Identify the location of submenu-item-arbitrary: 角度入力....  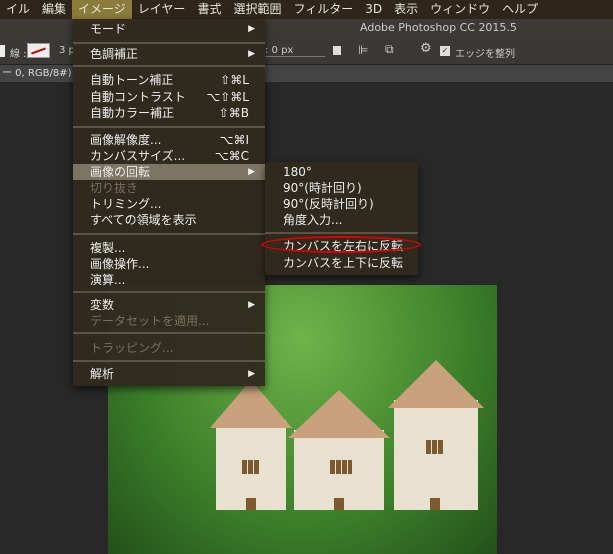
(341, 220).